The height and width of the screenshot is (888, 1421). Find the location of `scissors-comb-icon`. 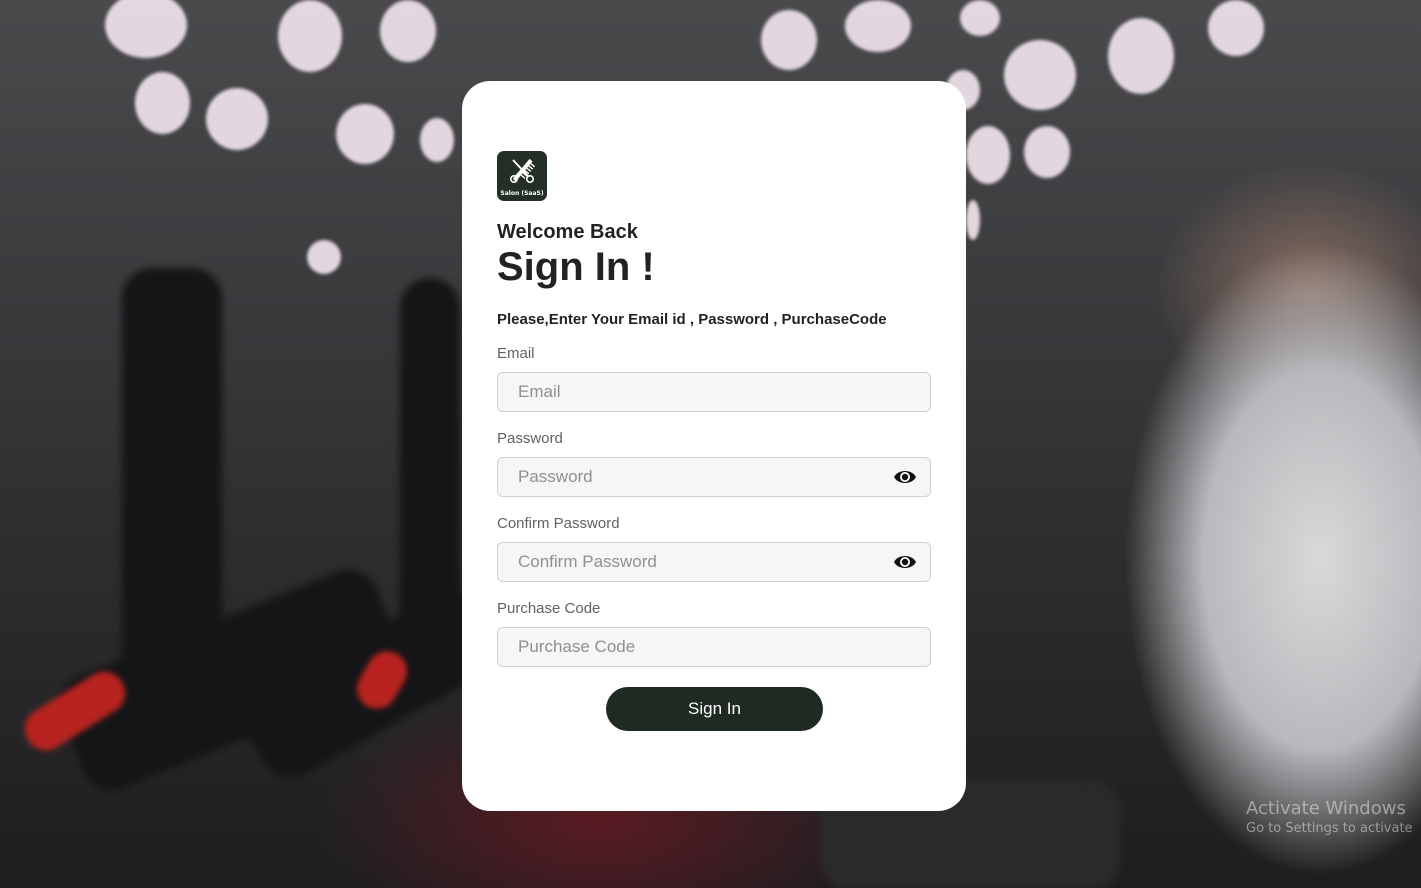

scissors-comb-icon is located at coordinates (522, 170).